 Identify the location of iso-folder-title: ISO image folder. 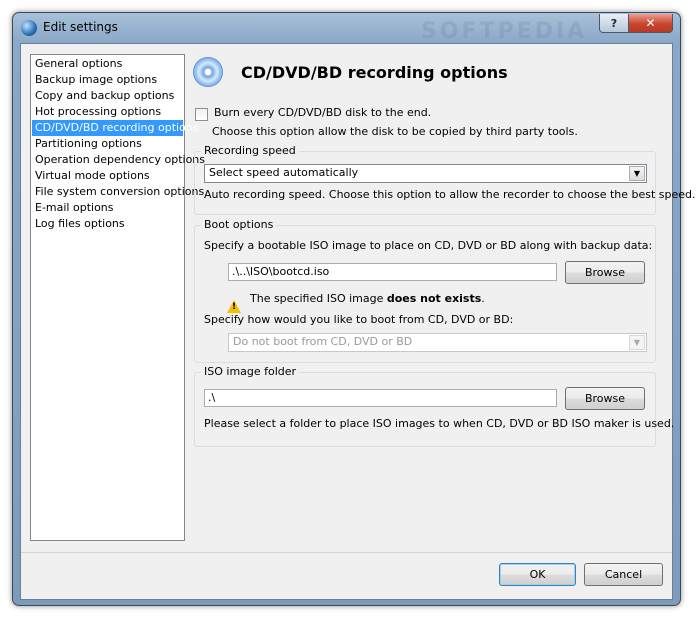
(250, 371).